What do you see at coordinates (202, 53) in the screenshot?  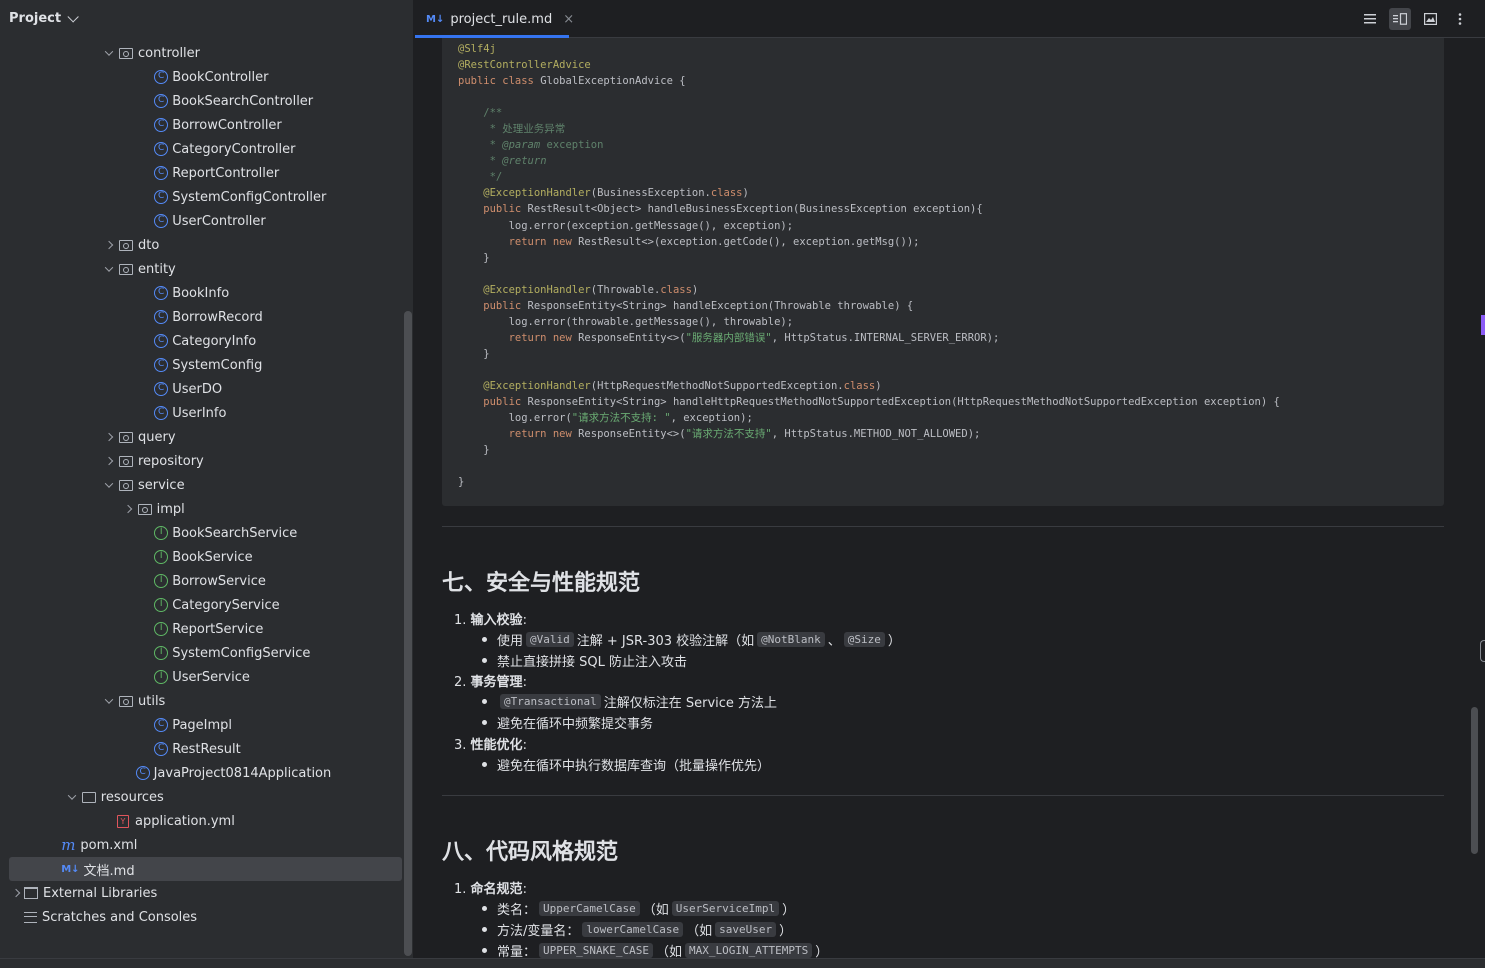 I see `tree-item: controller` at bounding box center [202, 53].